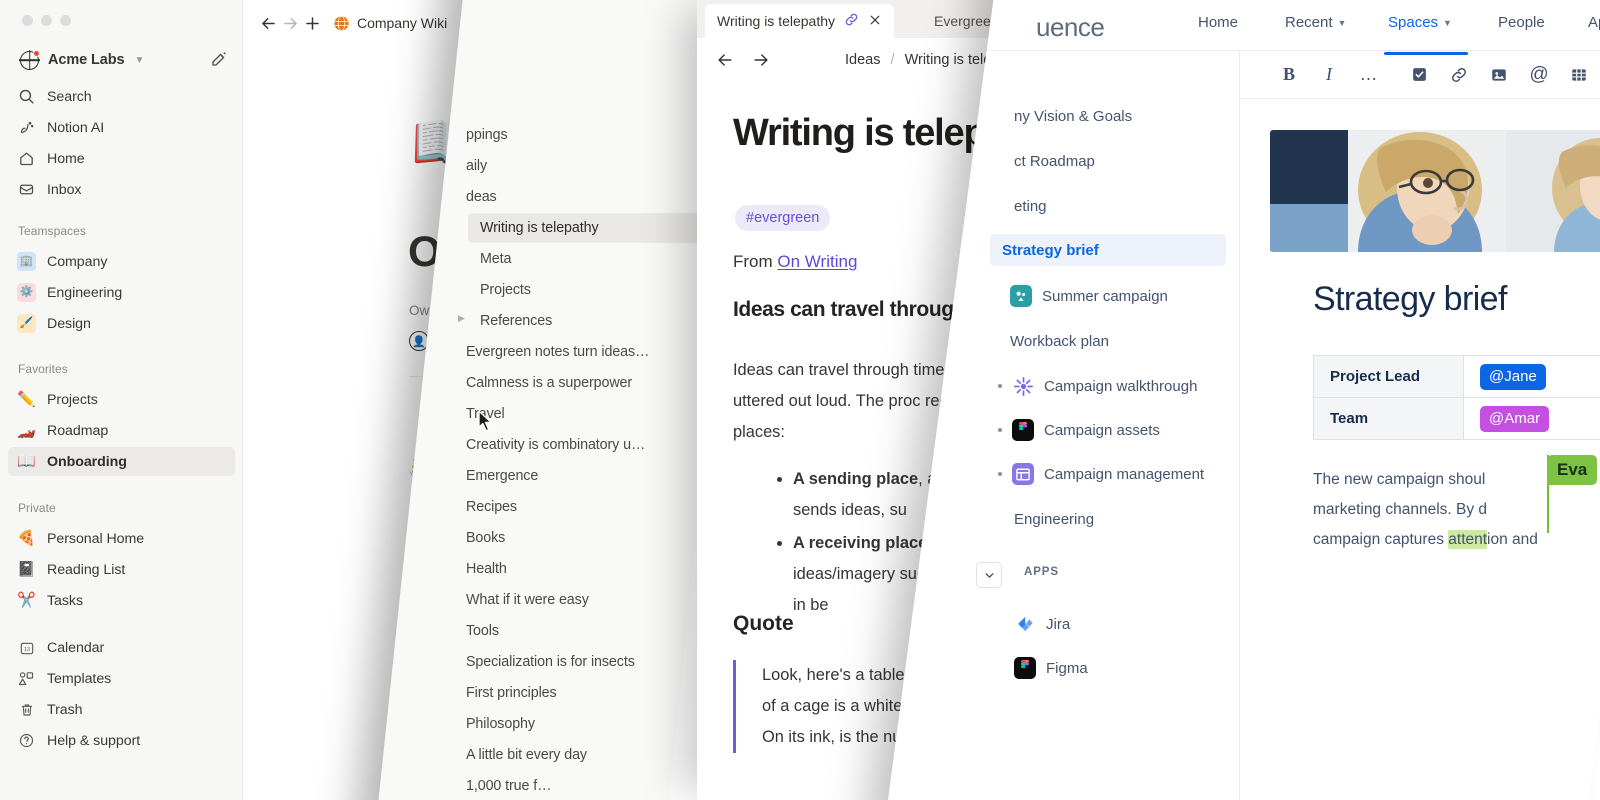  What do you see at coordinates (800, 21) in the screenshot?
I see `tab-writing-is-telepathy: Writing is telepathy` at bounding box center [800, 21].